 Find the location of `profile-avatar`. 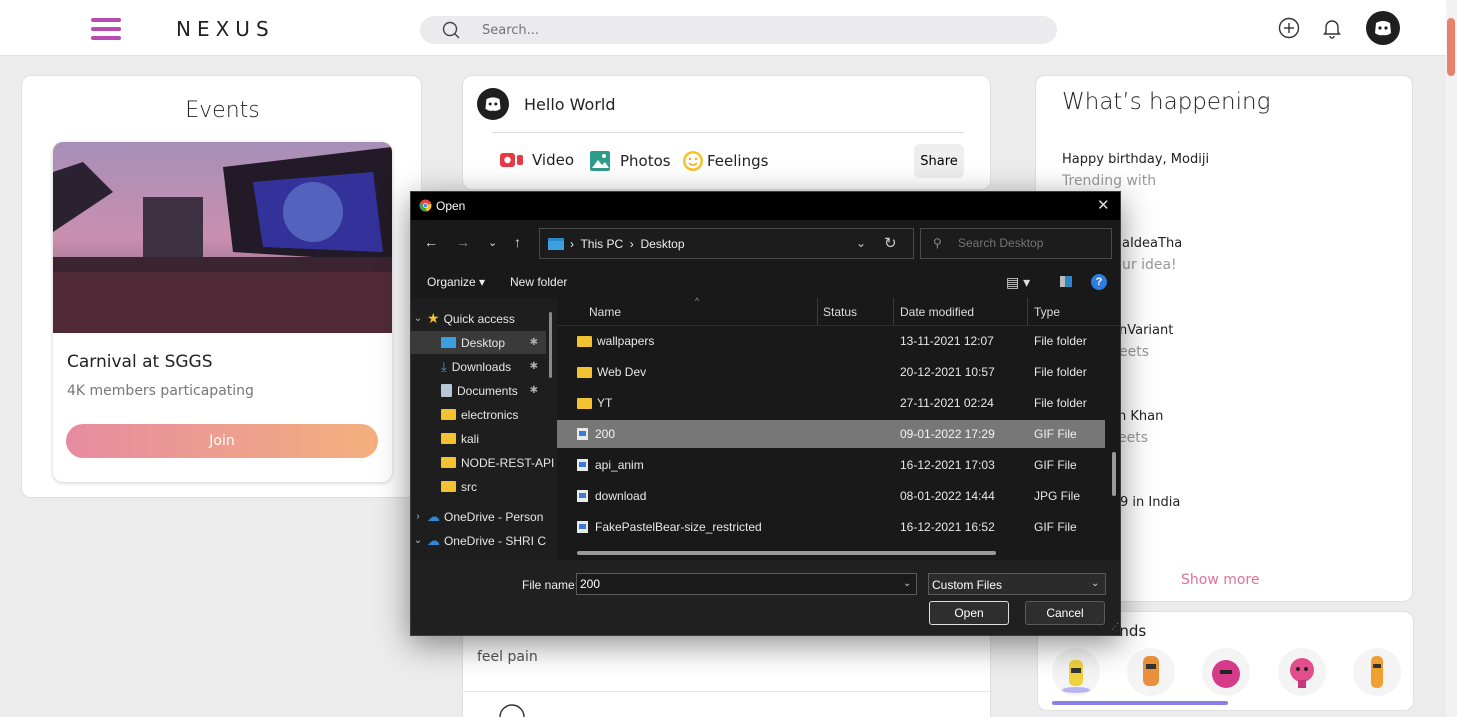

profile-avatar is located at coordinates (1383, 28).